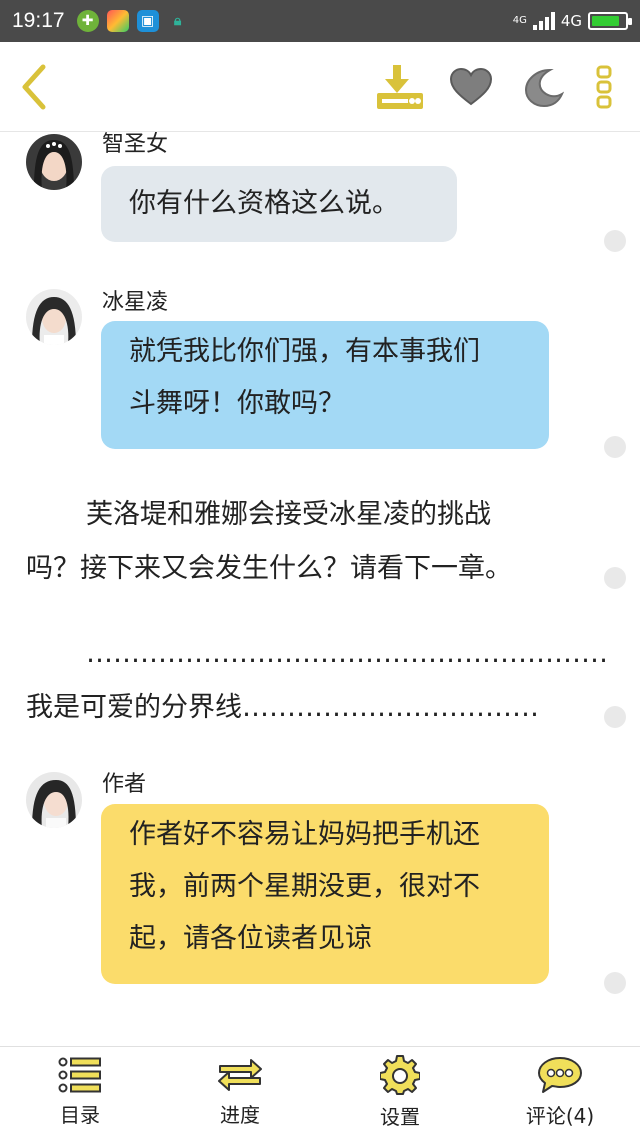 Image resolution: width=640 pixels, height=1138 pixels. I want to click on arrows-swap-icon, so click(240, 1075).